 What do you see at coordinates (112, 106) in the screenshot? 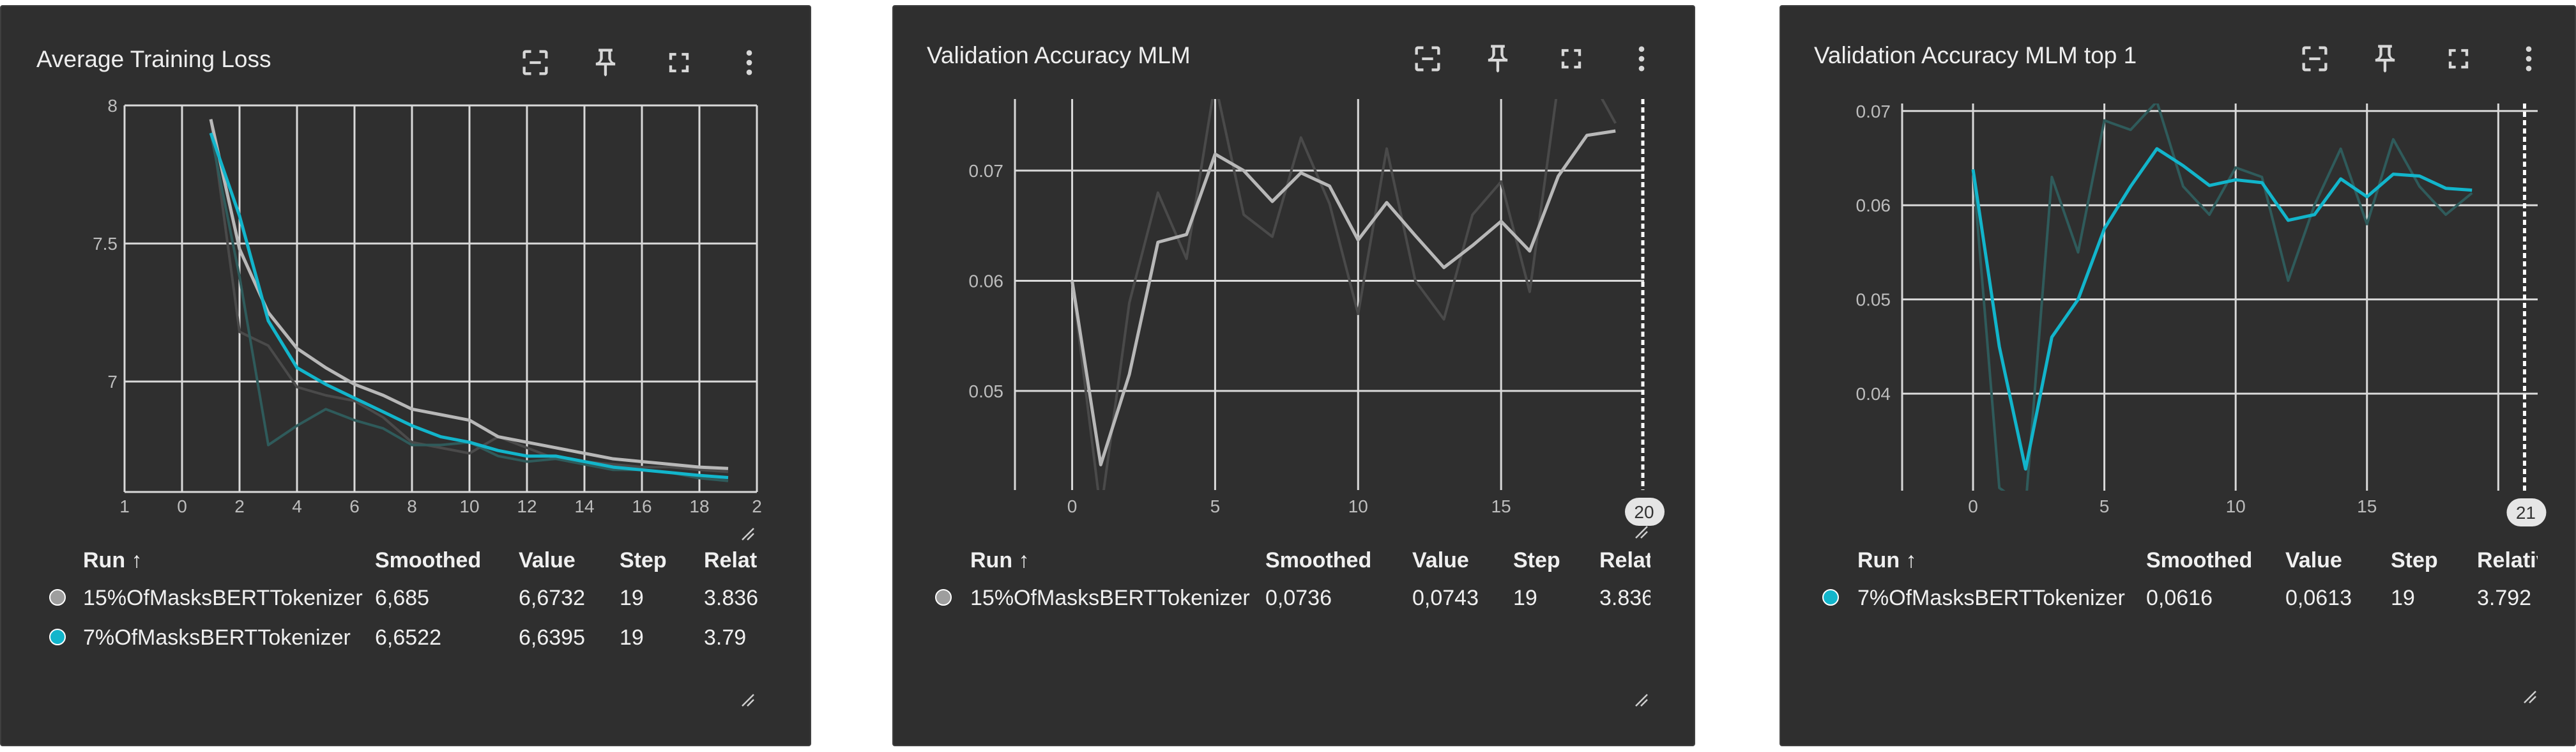
I see `y-tick-label: 8` at bounding box center [112, 106].